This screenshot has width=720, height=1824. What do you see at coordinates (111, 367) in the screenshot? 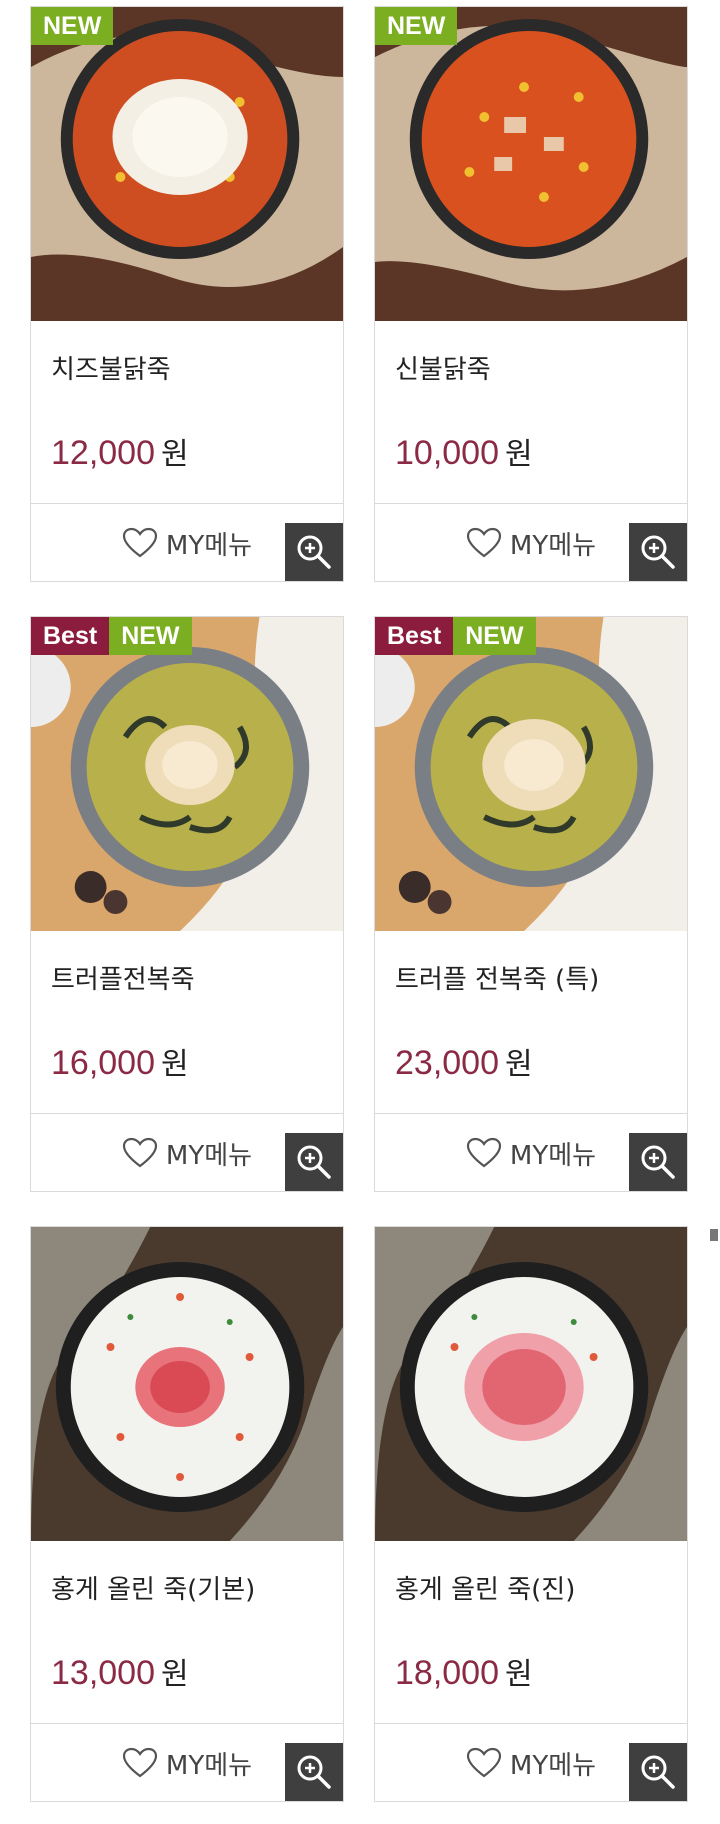
I see `product-name: 치즈불닭죽` at bounding box center [111, 367].